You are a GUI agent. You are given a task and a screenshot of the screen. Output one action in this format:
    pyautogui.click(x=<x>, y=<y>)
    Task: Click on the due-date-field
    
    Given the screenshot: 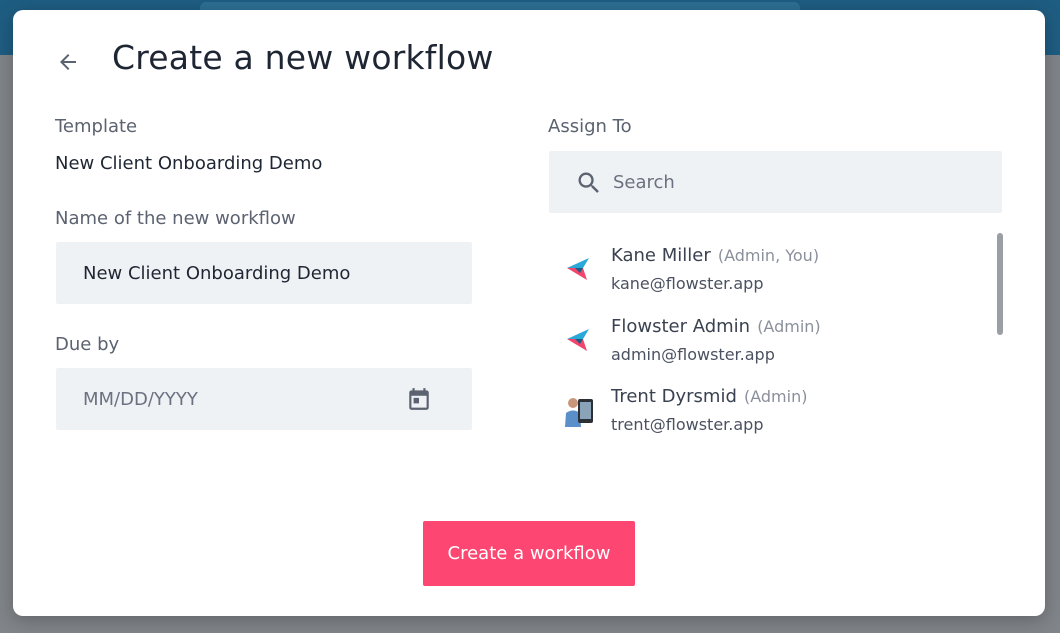 What is the action you would take?
    pyautogui.click(x=264, y=399)
    